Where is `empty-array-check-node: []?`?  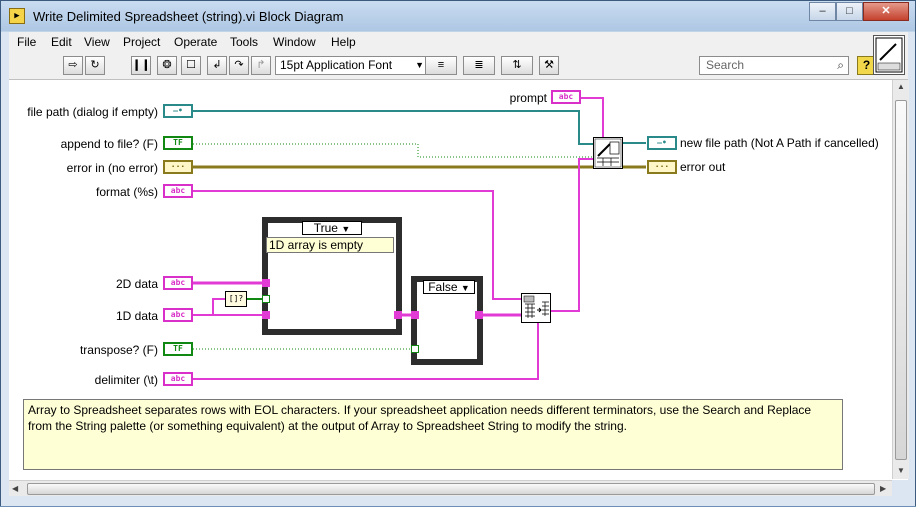
empty-array-check-node: []? is located at coordinates (236, 299).